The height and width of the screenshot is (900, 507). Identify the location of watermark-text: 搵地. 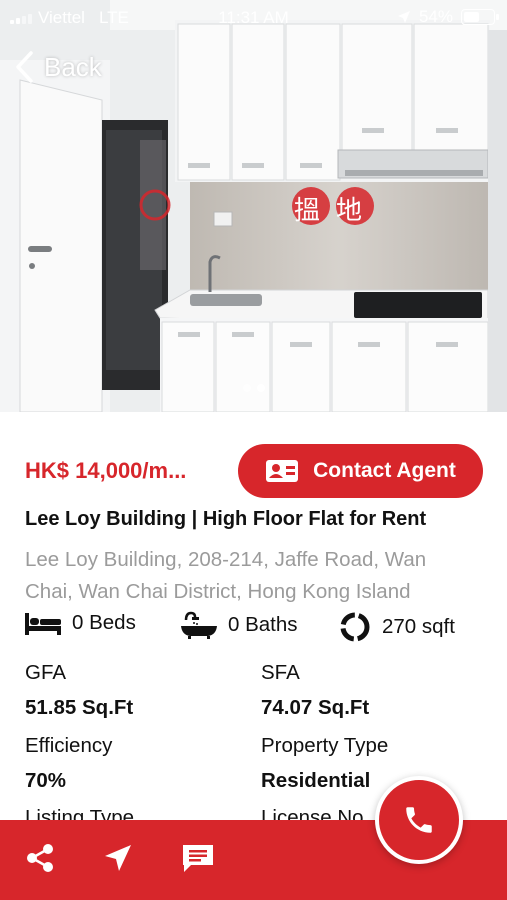
(336, 211).